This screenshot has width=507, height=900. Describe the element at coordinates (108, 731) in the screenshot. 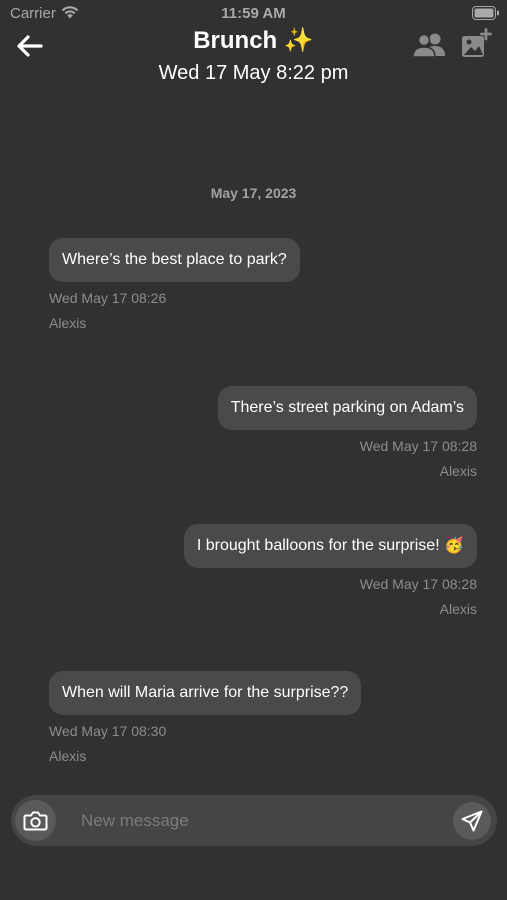

I see `message-time: Wed May 17 08:30` at that location.